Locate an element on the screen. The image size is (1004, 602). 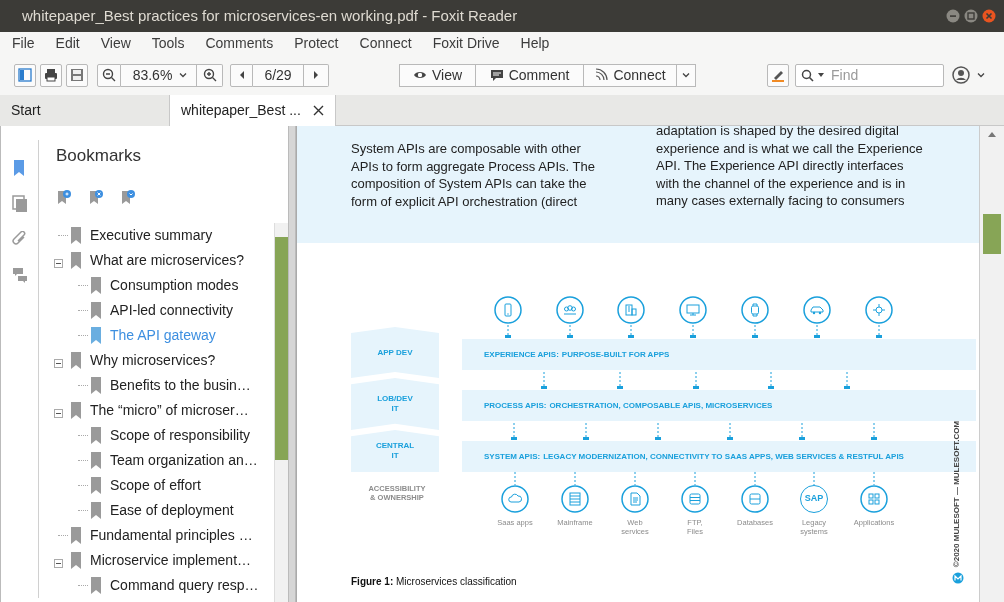
page-field: 6/29 is located at coordinates (278, 75).